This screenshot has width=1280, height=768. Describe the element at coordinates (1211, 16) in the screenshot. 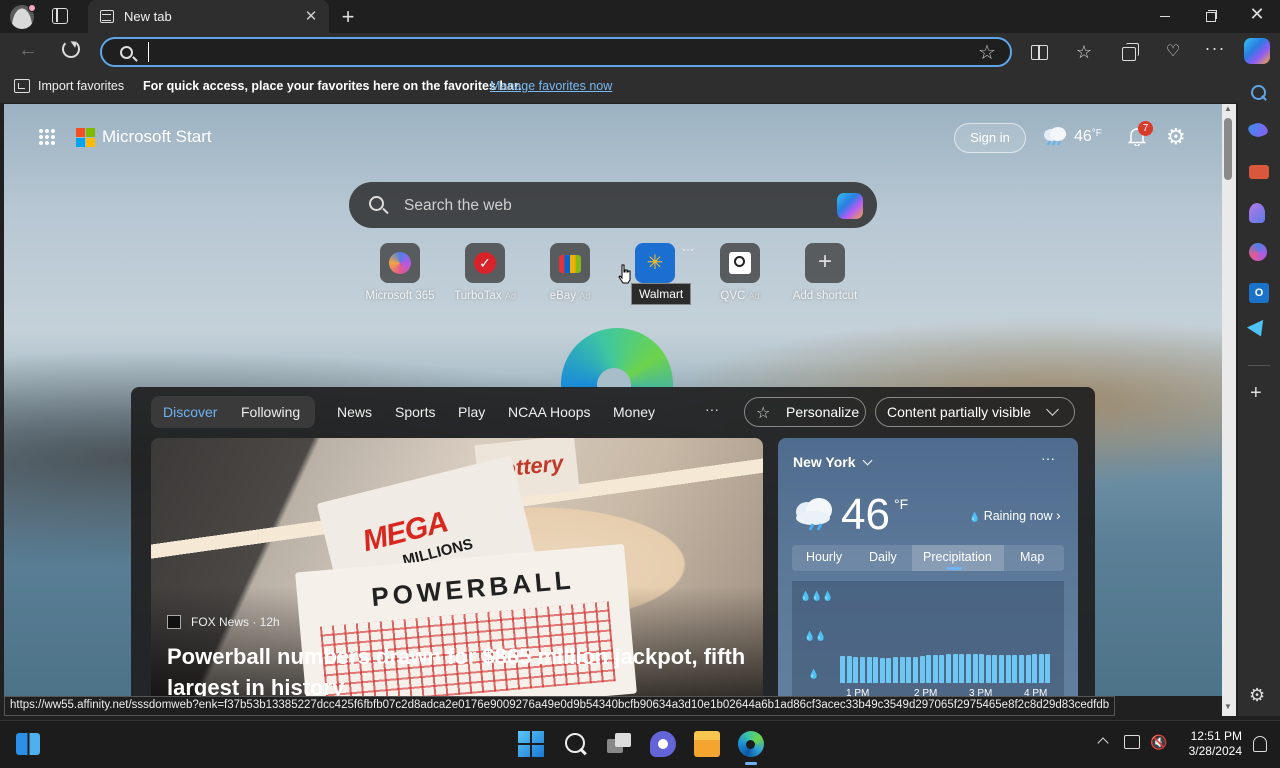

I see `restore-button` at that location.